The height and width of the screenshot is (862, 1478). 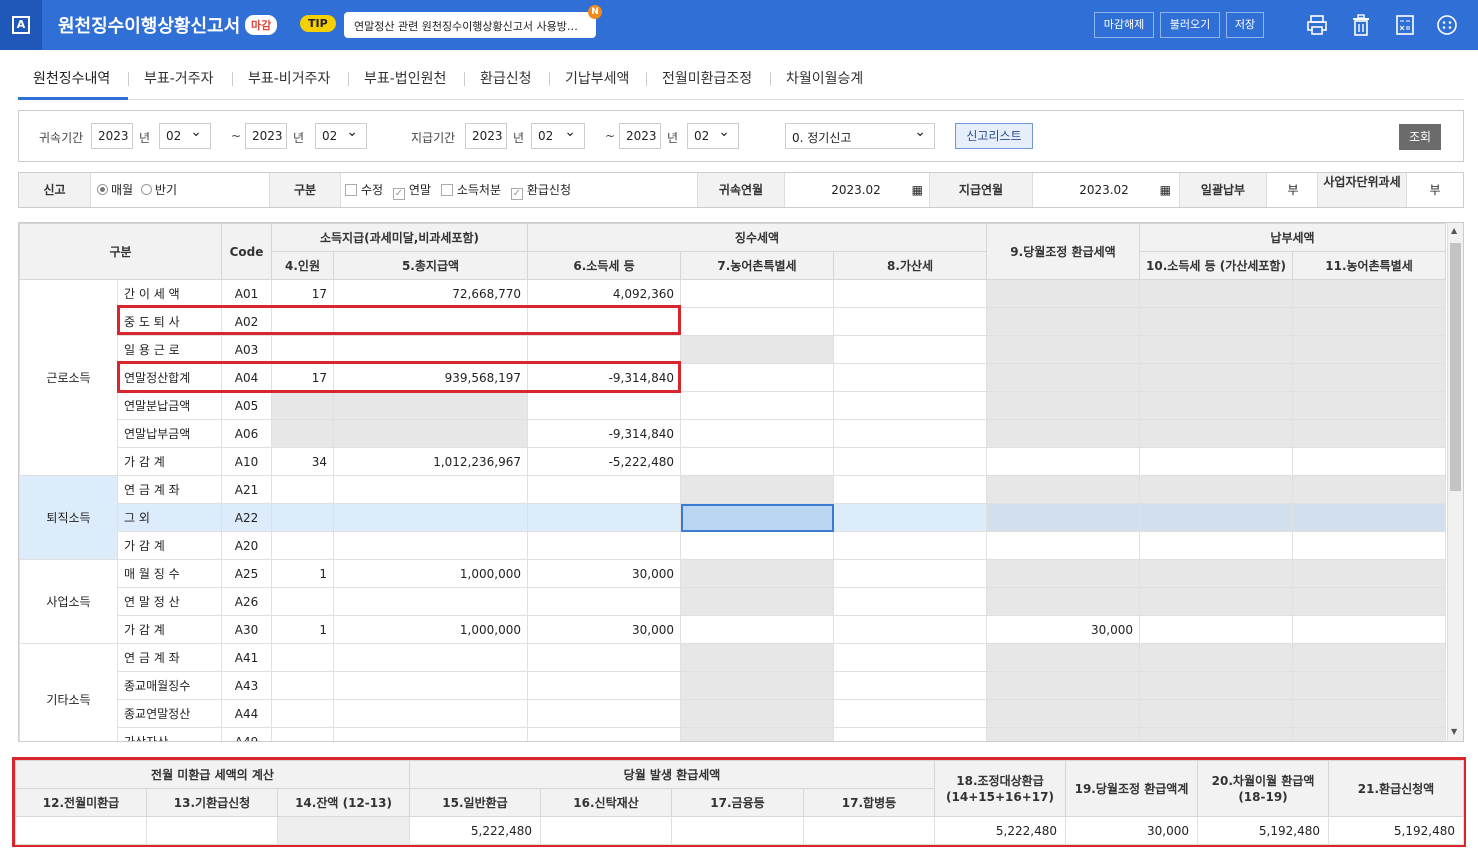 What do you see at coordinates (606, 830) in the screenshot?
I see `value-trust-property` at bounding box center [606, 830].